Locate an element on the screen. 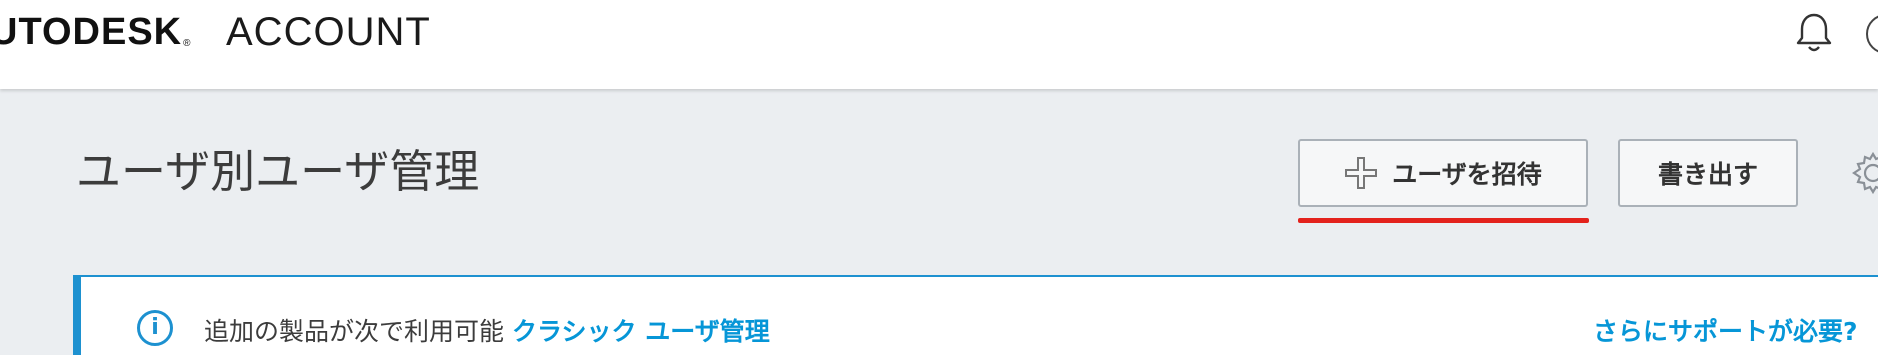 This screenshot has height=355, width=1878. classic-user-management-link: クラシック ユーザ管理 is located at coordinates (641, 331).